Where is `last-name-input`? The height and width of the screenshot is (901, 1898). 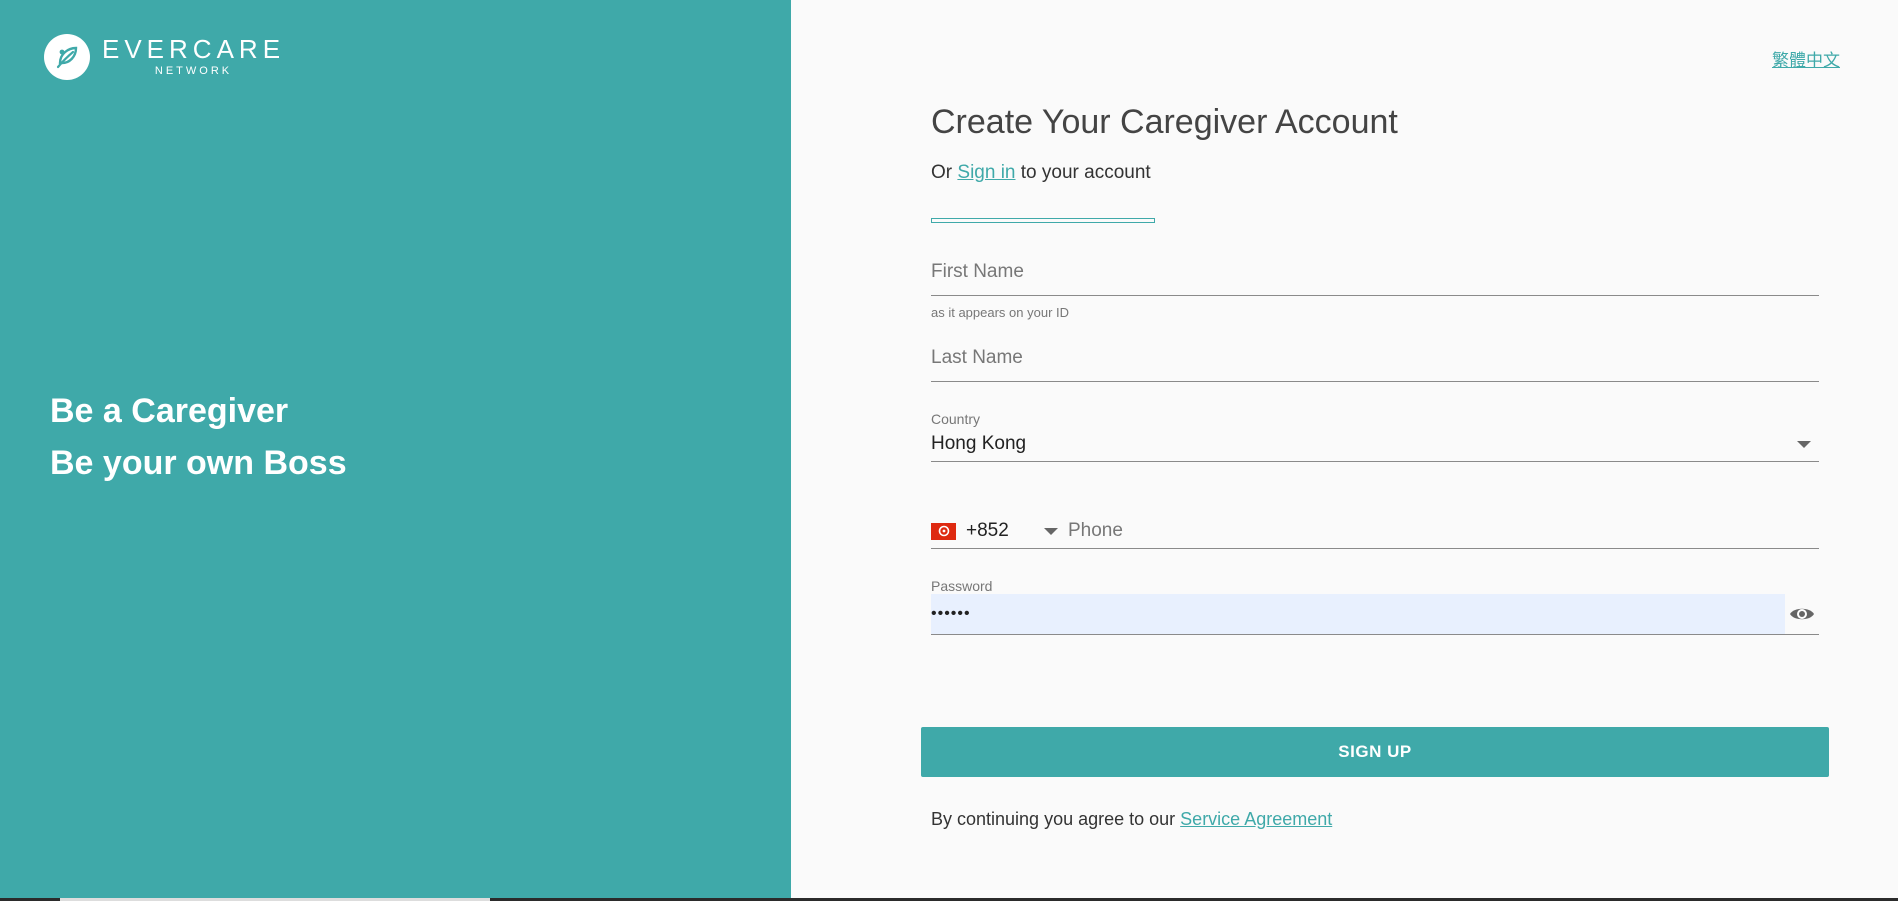 last-name-input is located at coordinates (1375, 358).